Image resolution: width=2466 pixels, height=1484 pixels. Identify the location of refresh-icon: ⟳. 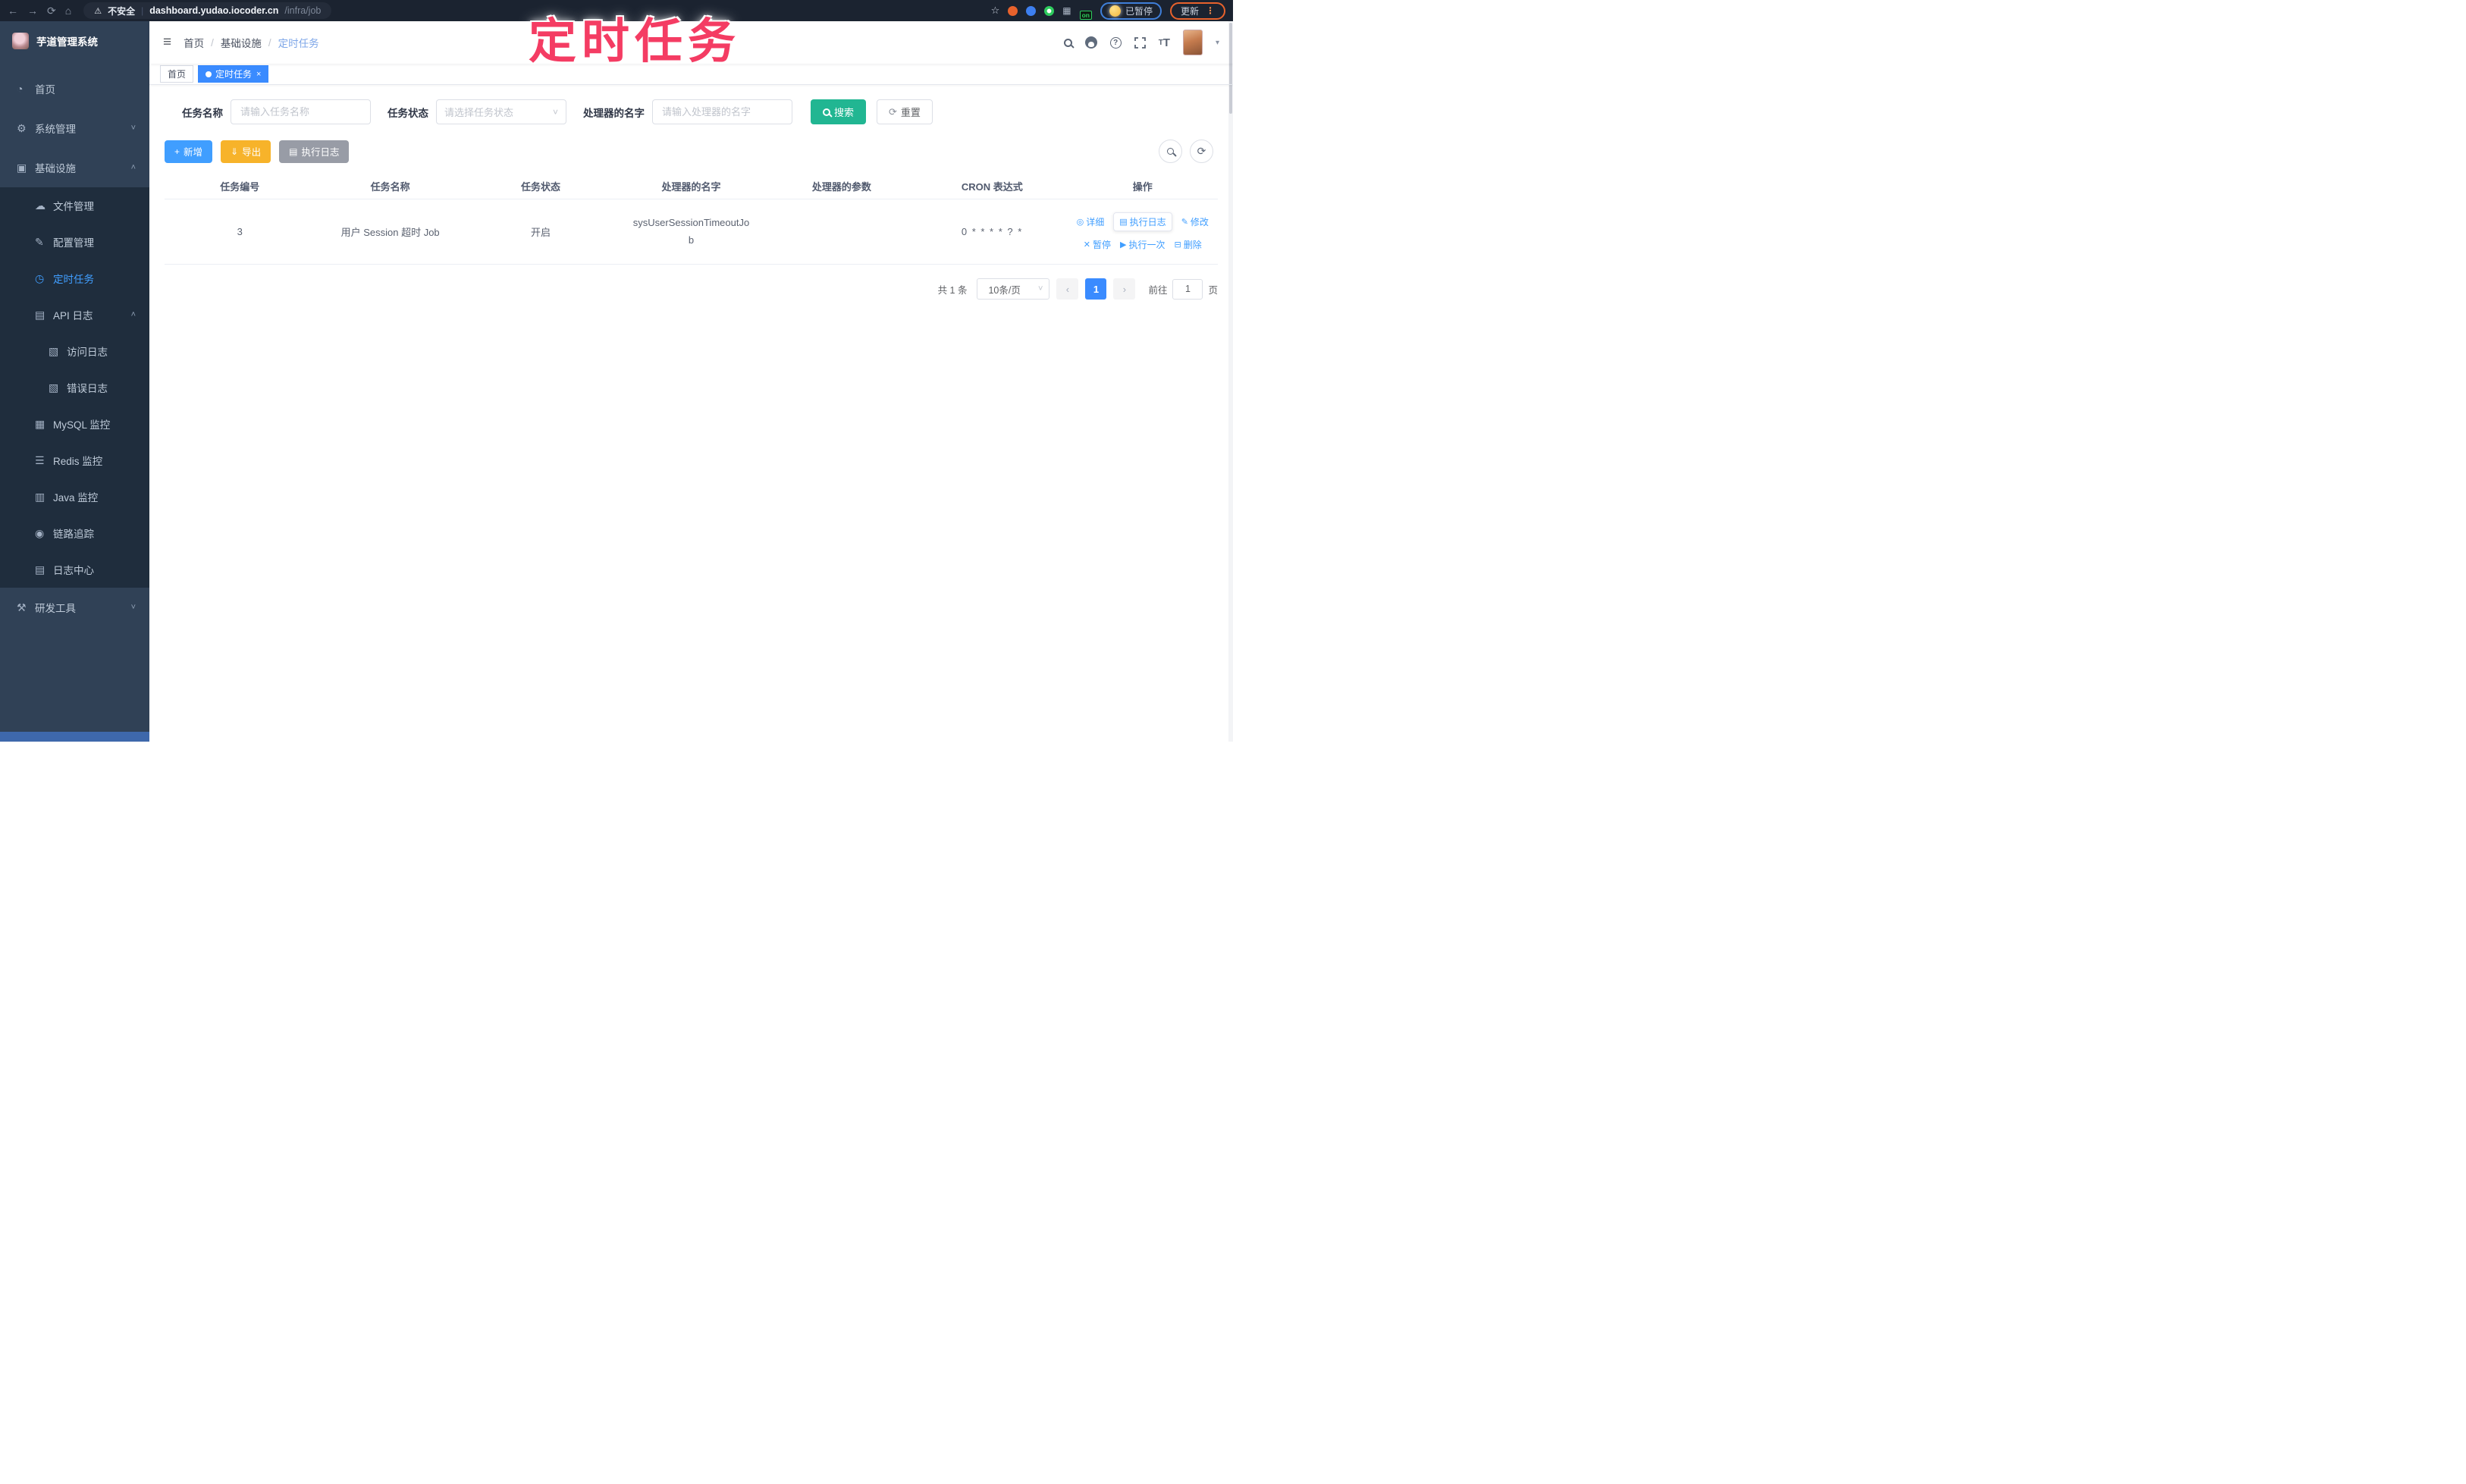
(893, 111).